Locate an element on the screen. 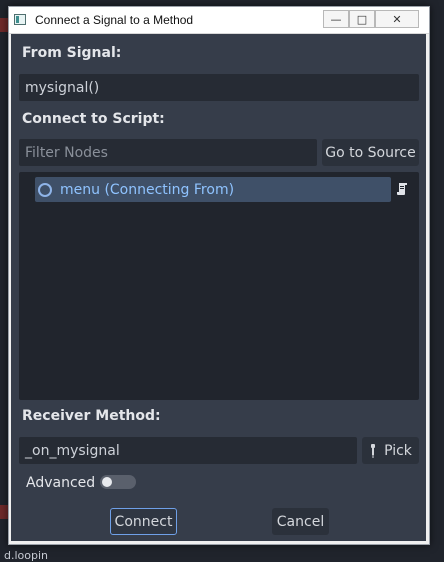  cancel-button: Cancel is located at coordinates (300, 521).